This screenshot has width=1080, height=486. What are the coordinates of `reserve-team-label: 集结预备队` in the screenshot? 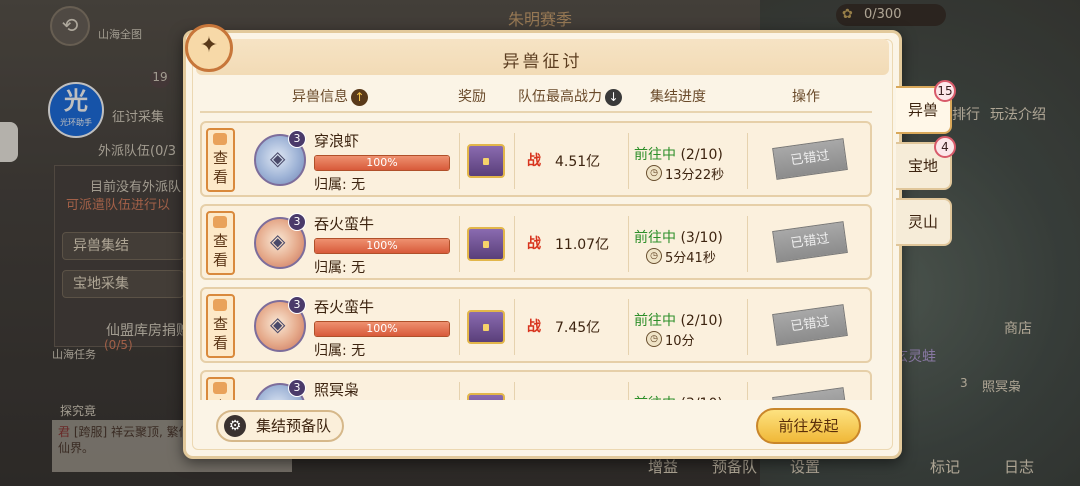 It's located at (294, 426).